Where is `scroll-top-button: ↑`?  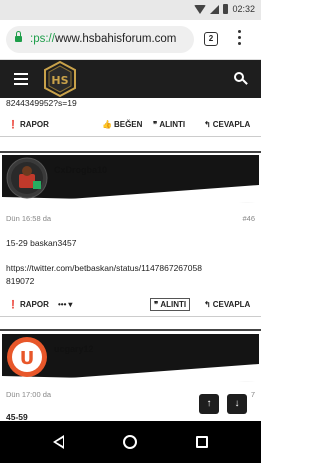
scroll-top-button: ↑ is located at coordinates (209, 404).